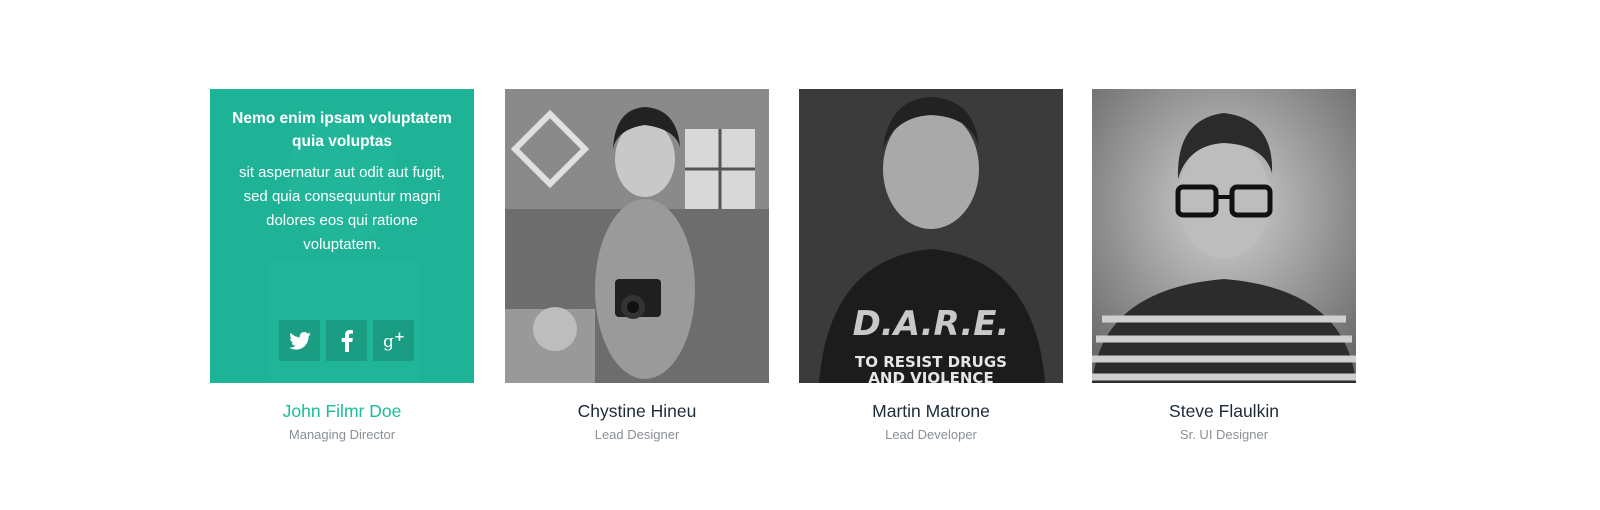 This screenshot has width=1600, height=510. I want to click on social-links: g +, so click(346, 340).